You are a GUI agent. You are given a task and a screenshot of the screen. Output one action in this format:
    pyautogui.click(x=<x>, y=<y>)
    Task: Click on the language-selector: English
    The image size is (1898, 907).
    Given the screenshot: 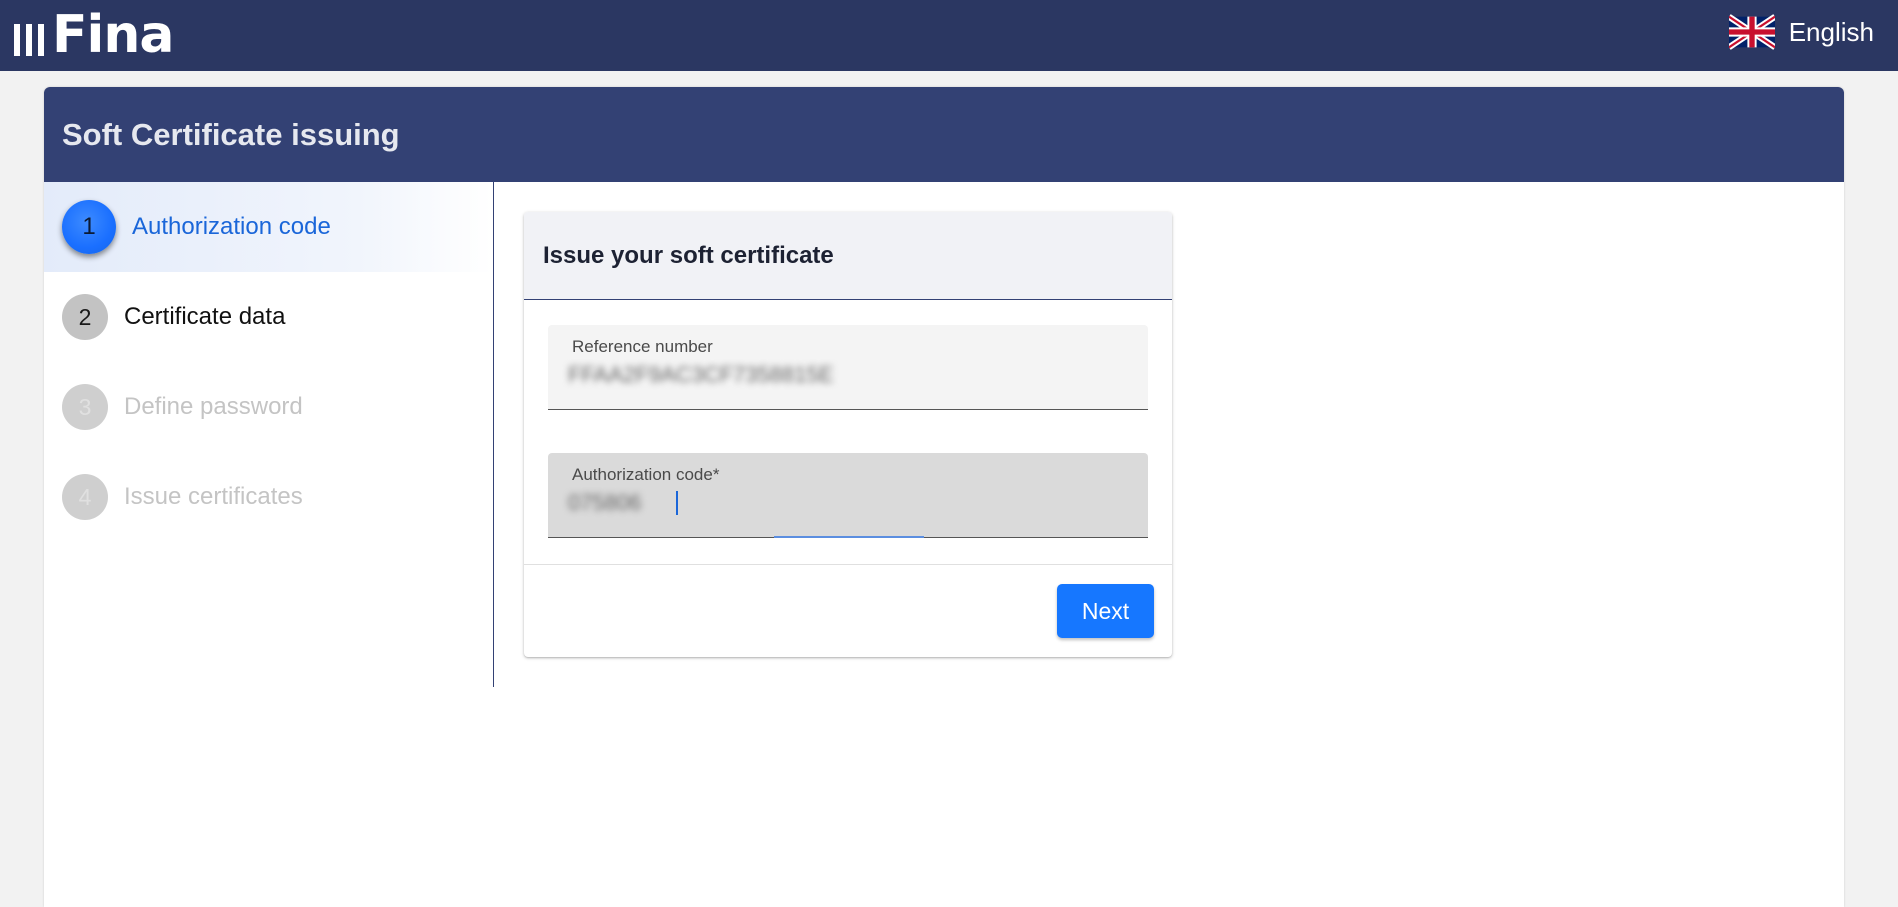 What is the action you would take?
    pyautogui.click(x=1801, y=32)
    